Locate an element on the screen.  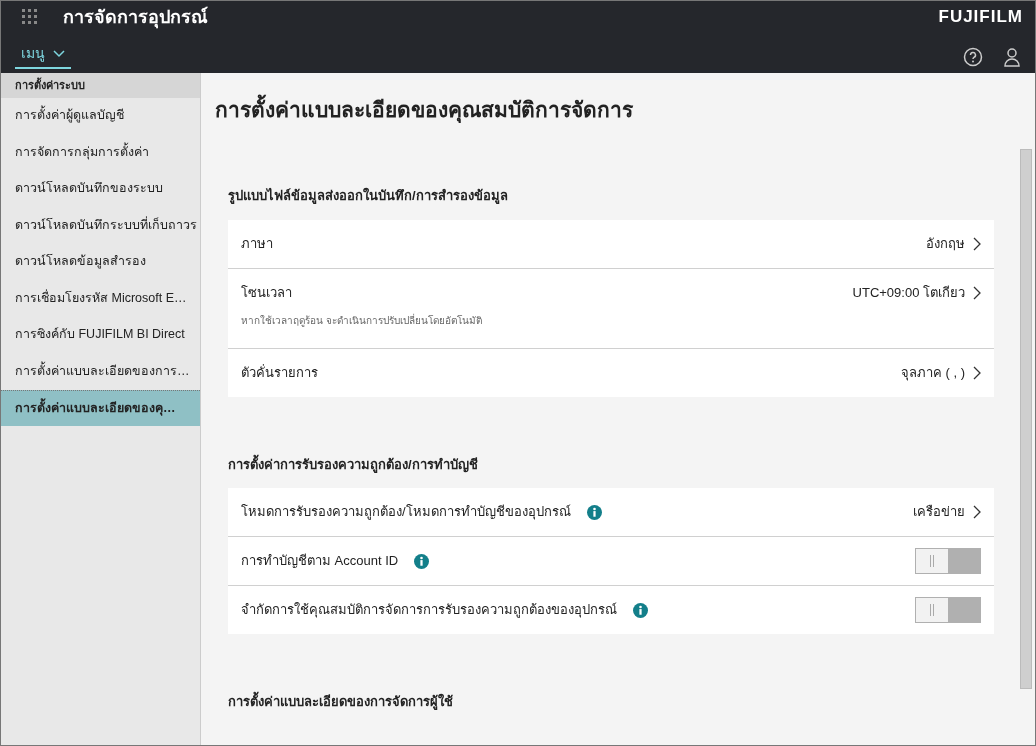
setting-label: จำกัดการใช้คุณสมบัติการจัดการการรับรองความถูกต้องของอุปกรณ์ is located at coordinates (429, 610).